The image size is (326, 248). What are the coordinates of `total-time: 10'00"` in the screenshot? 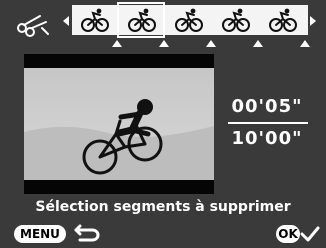 It's located at (267, 138).